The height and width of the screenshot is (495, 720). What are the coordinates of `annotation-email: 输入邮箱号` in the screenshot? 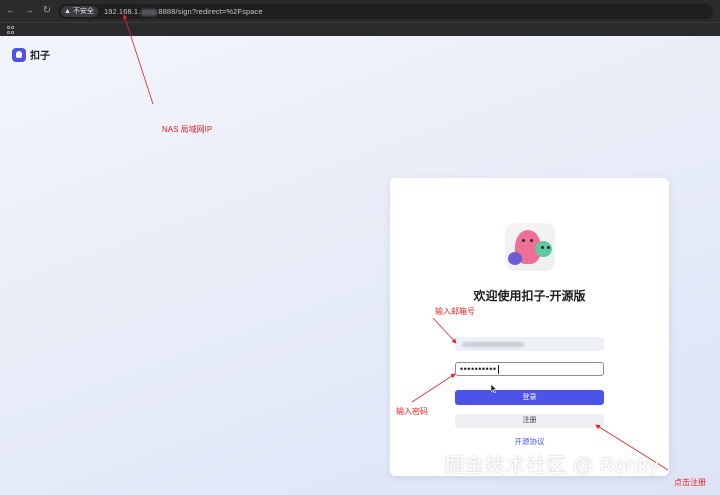 It's located at (455, 311).